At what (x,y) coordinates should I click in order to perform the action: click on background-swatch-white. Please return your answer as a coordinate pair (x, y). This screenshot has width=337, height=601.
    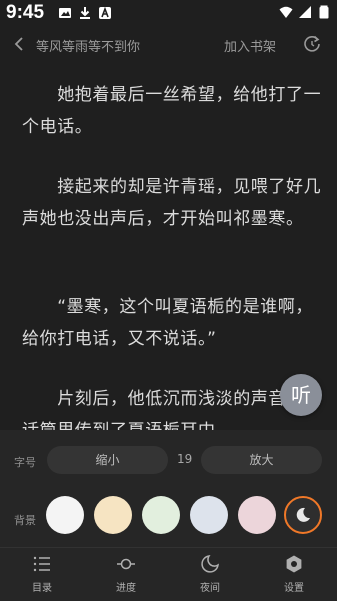
    Looking at the image, I should click on (65, 515).